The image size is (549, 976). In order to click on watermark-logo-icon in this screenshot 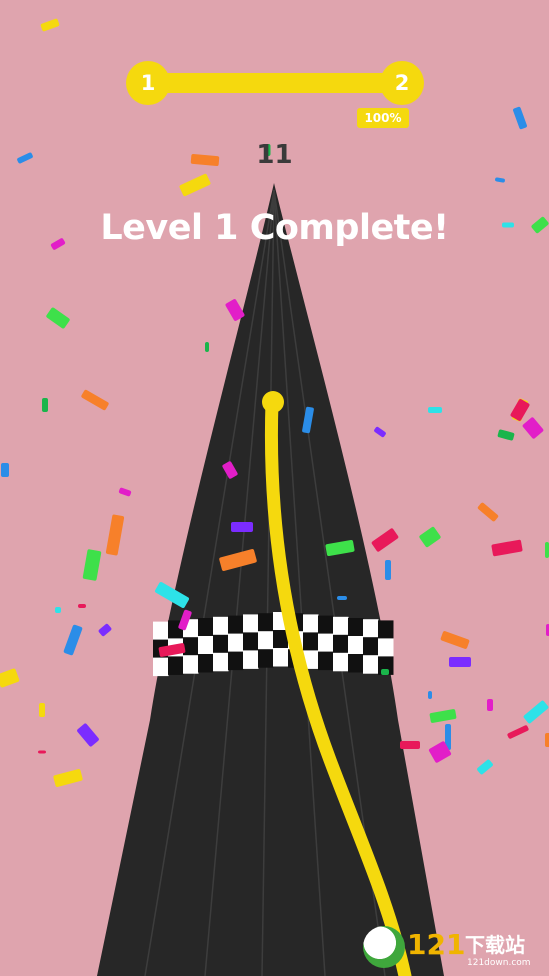, I will do `click(384, 947)`.